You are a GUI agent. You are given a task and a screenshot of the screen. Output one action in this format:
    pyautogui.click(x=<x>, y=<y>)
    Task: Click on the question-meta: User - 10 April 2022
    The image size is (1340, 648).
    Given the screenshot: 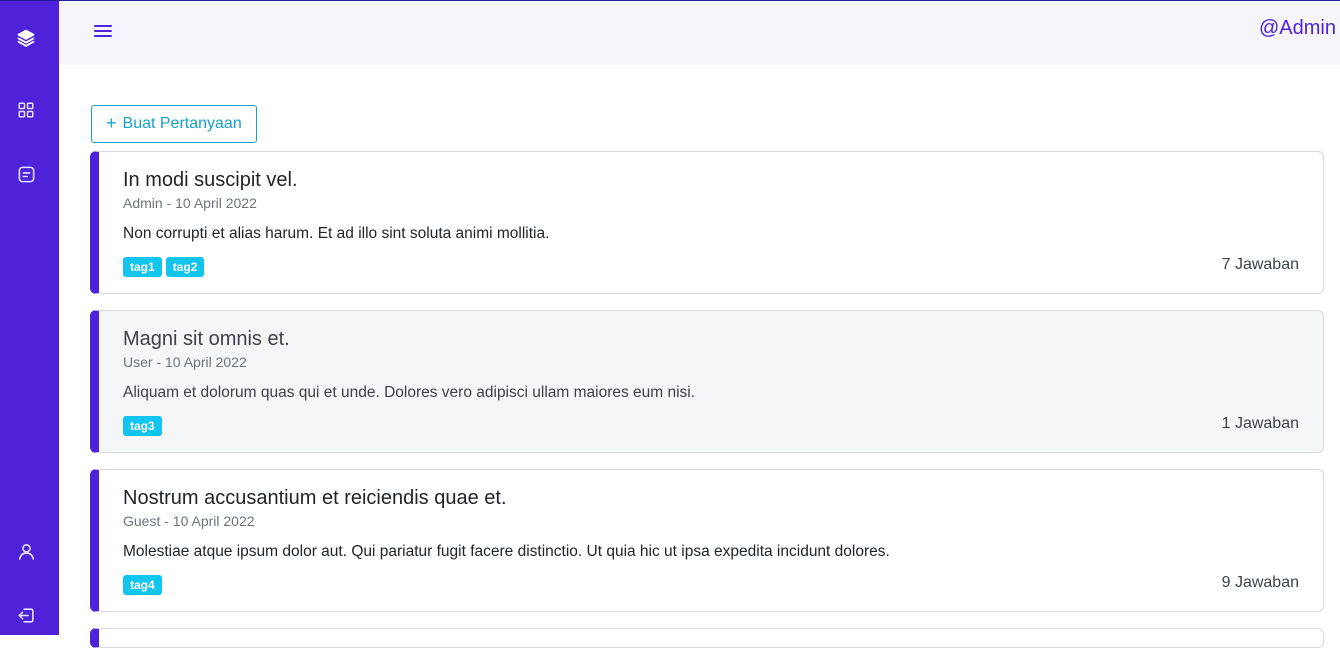 What is the action you would take?
    pyautogui.click(x=185, y=362)
    